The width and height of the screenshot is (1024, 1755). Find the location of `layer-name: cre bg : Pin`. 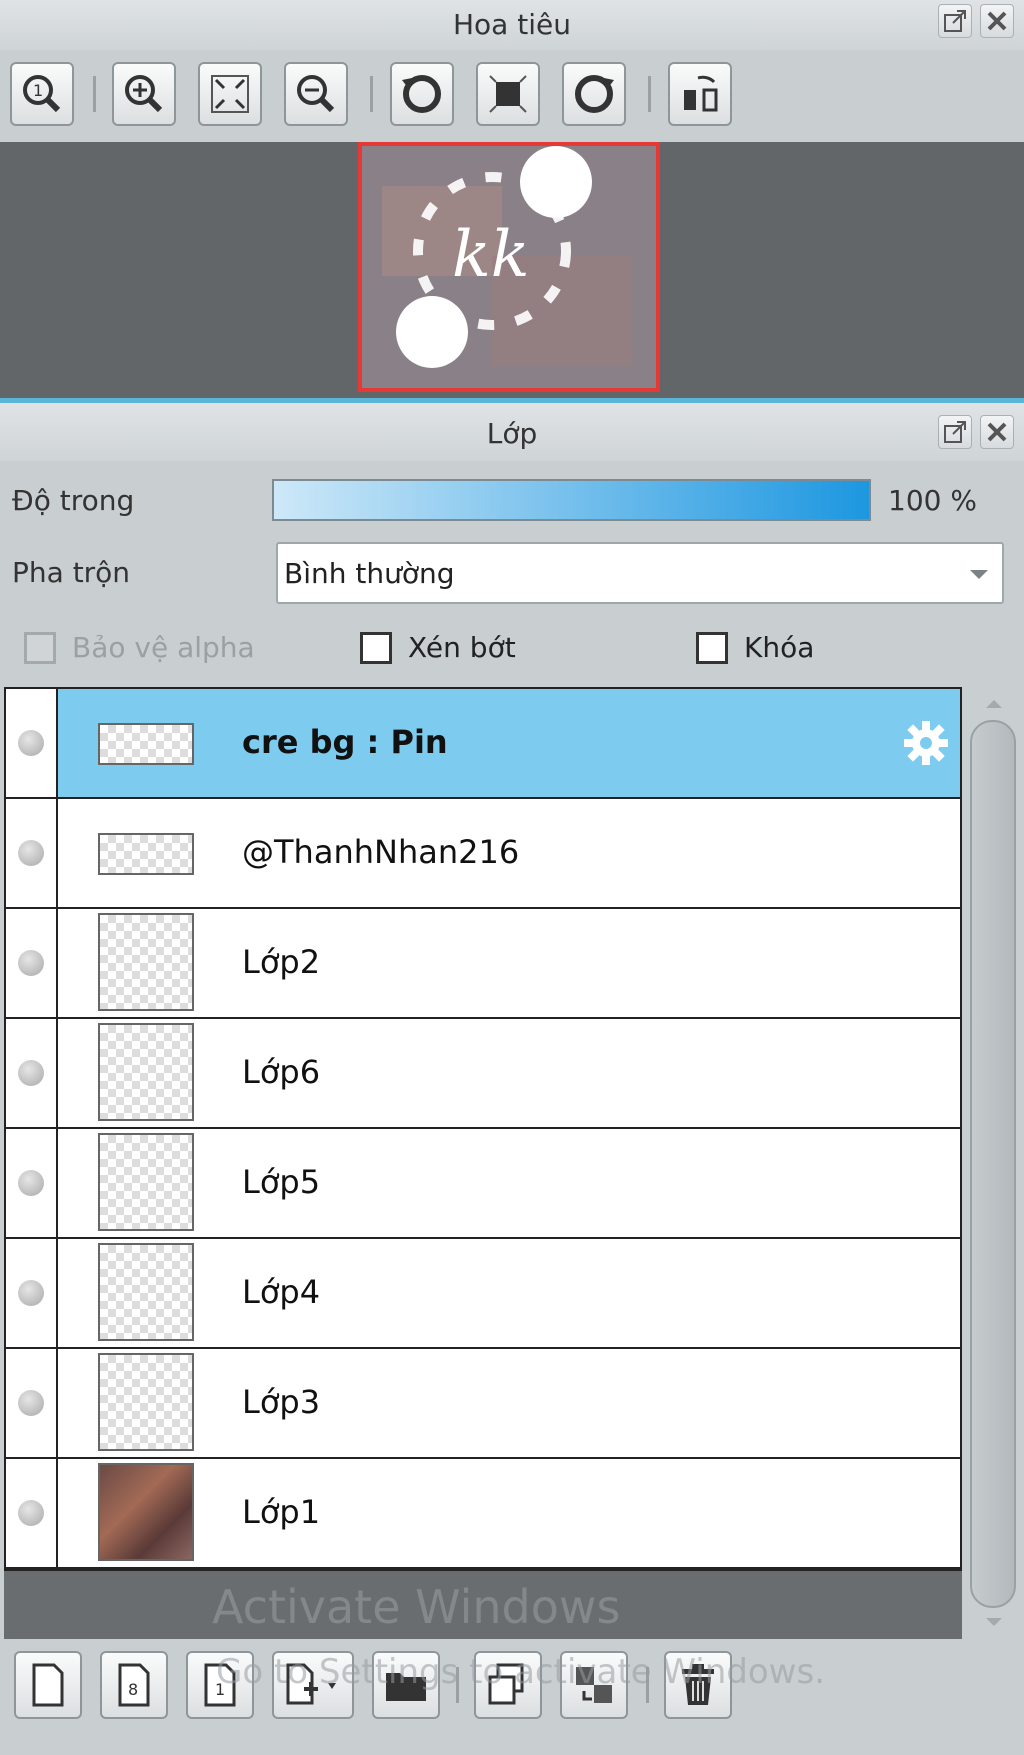

layer-name: cre bg : Pin is located at coordinates (345, 742).